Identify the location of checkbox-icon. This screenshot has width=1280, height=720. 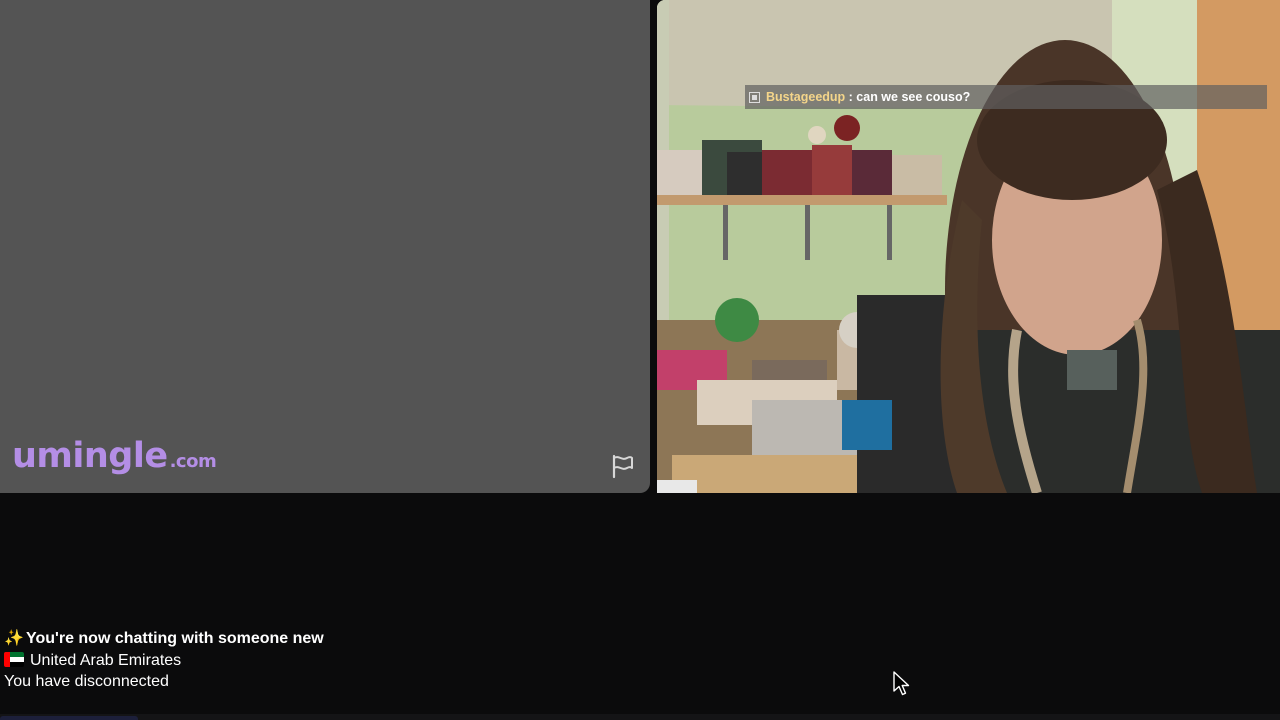
(754, 97).